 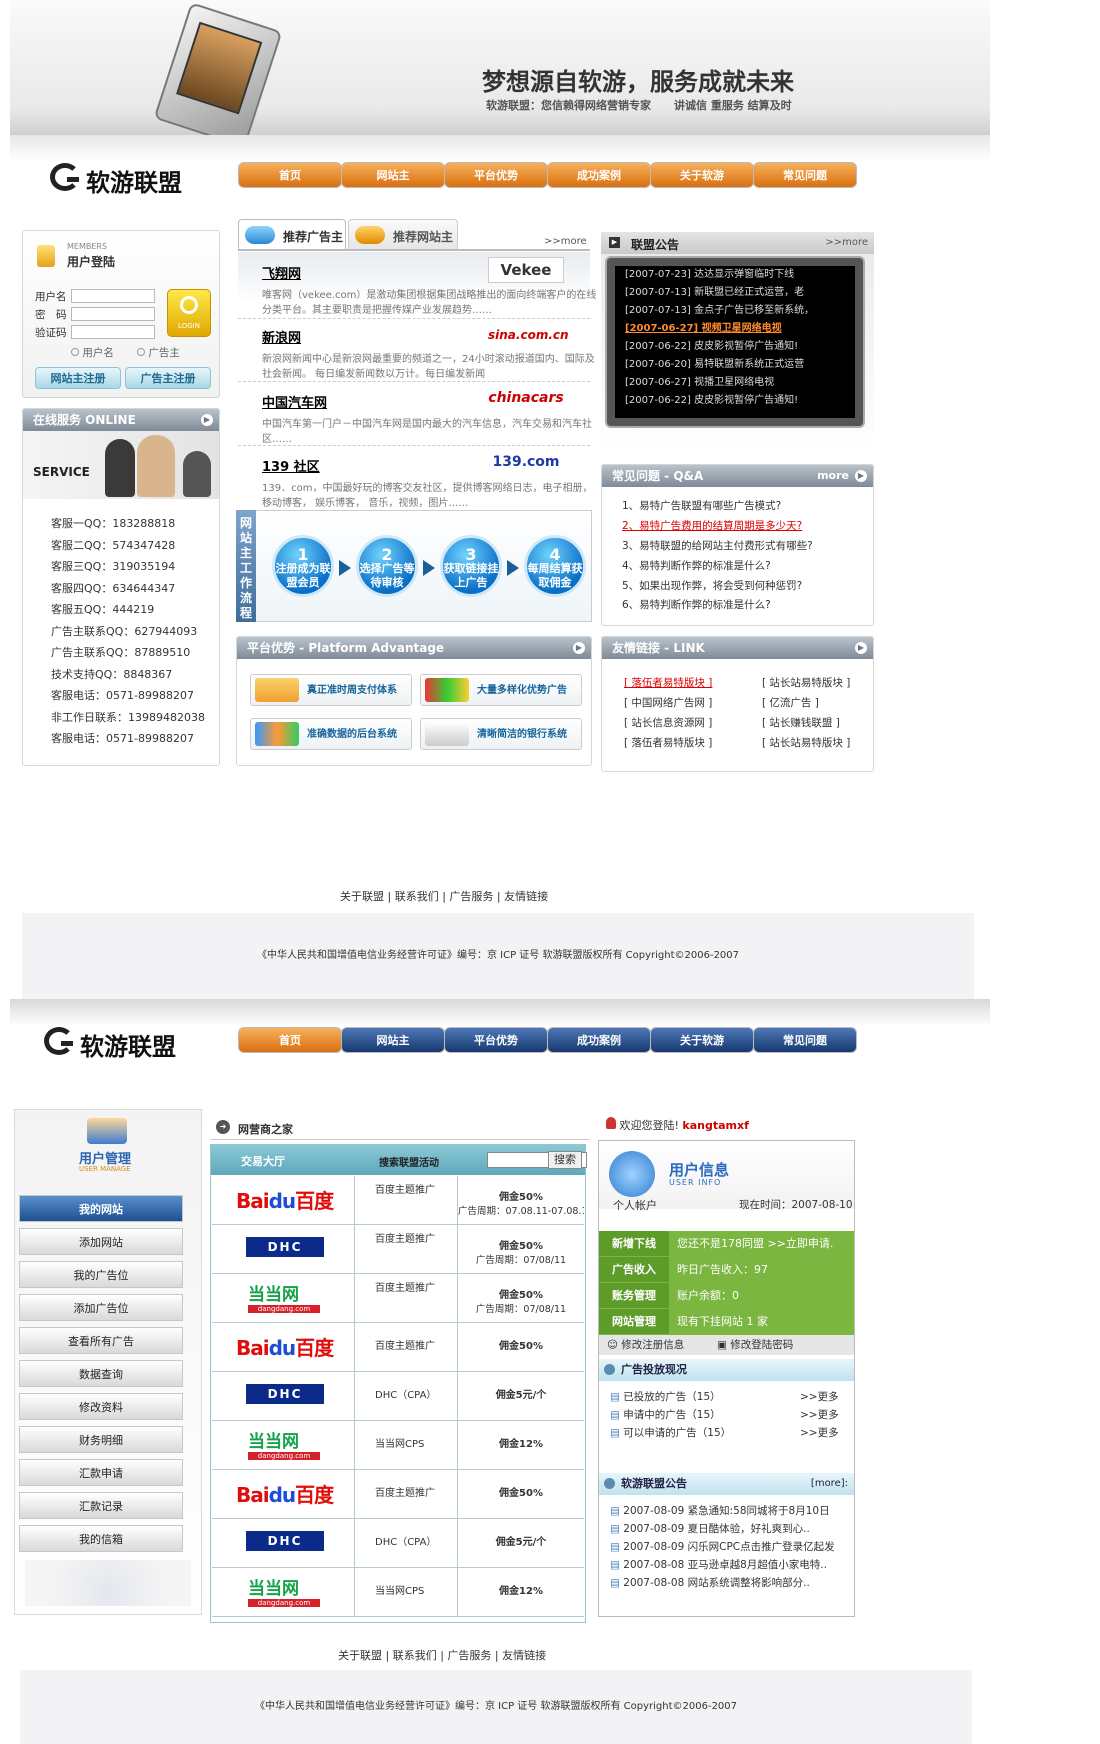 I want to click on notice-item: [2007-06-27] 视频卫星网络电视, so click(x=735, y=329).